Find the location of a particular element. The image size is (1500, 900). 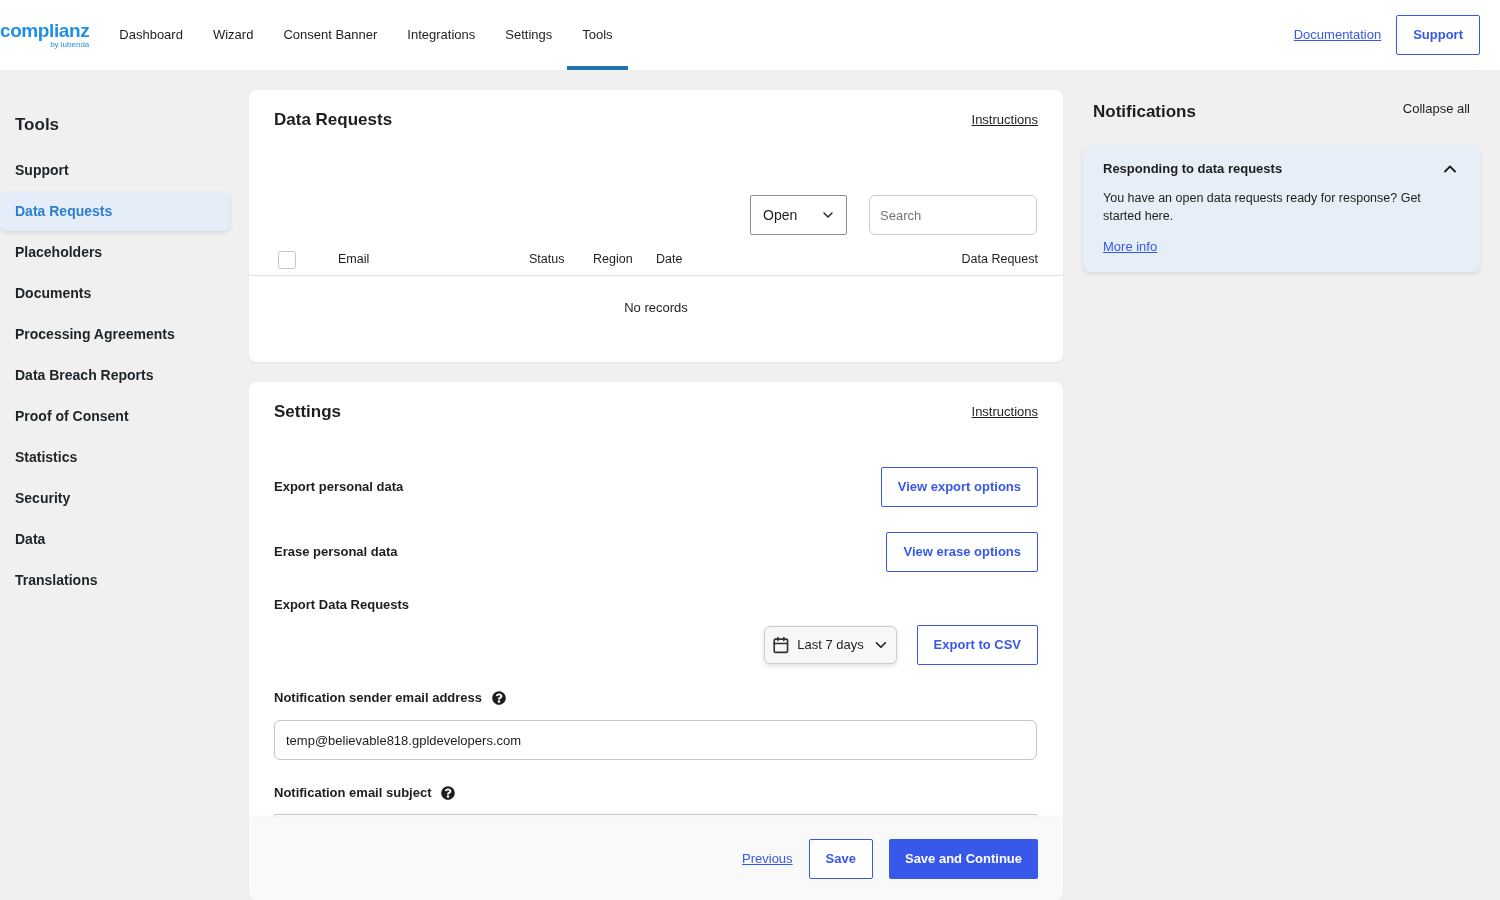

column-header: Status is located at coordinates (547, 260).